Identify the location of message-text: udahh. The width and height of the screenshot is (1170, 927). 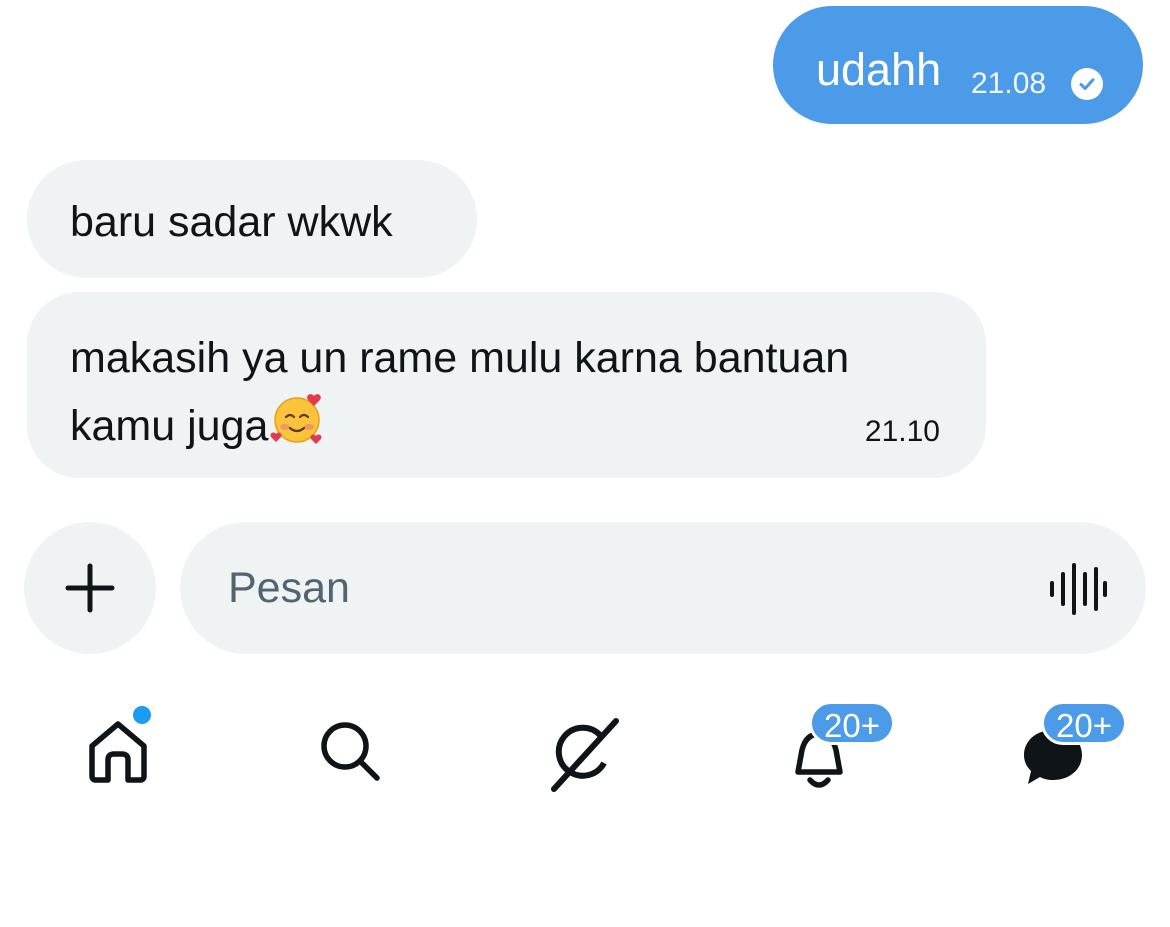
(879, 69).